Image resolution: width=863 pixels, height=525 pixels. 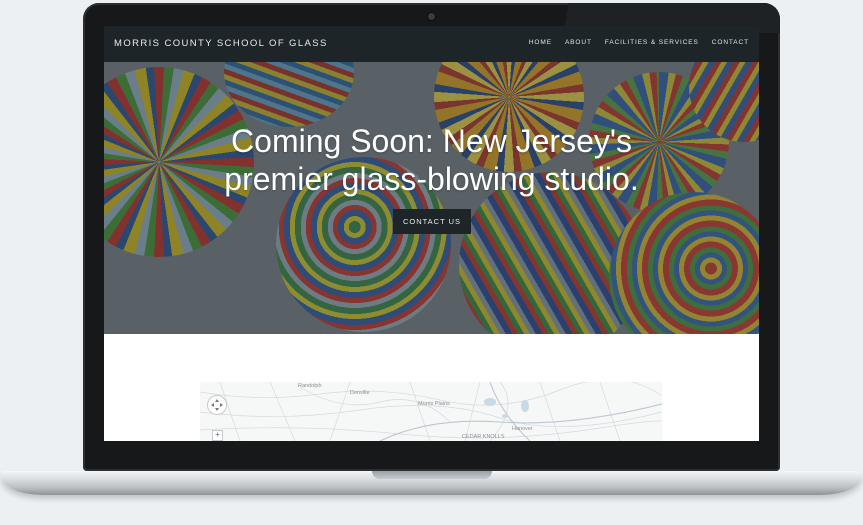 I want to click on map-roads, so click(x=431, y=411).